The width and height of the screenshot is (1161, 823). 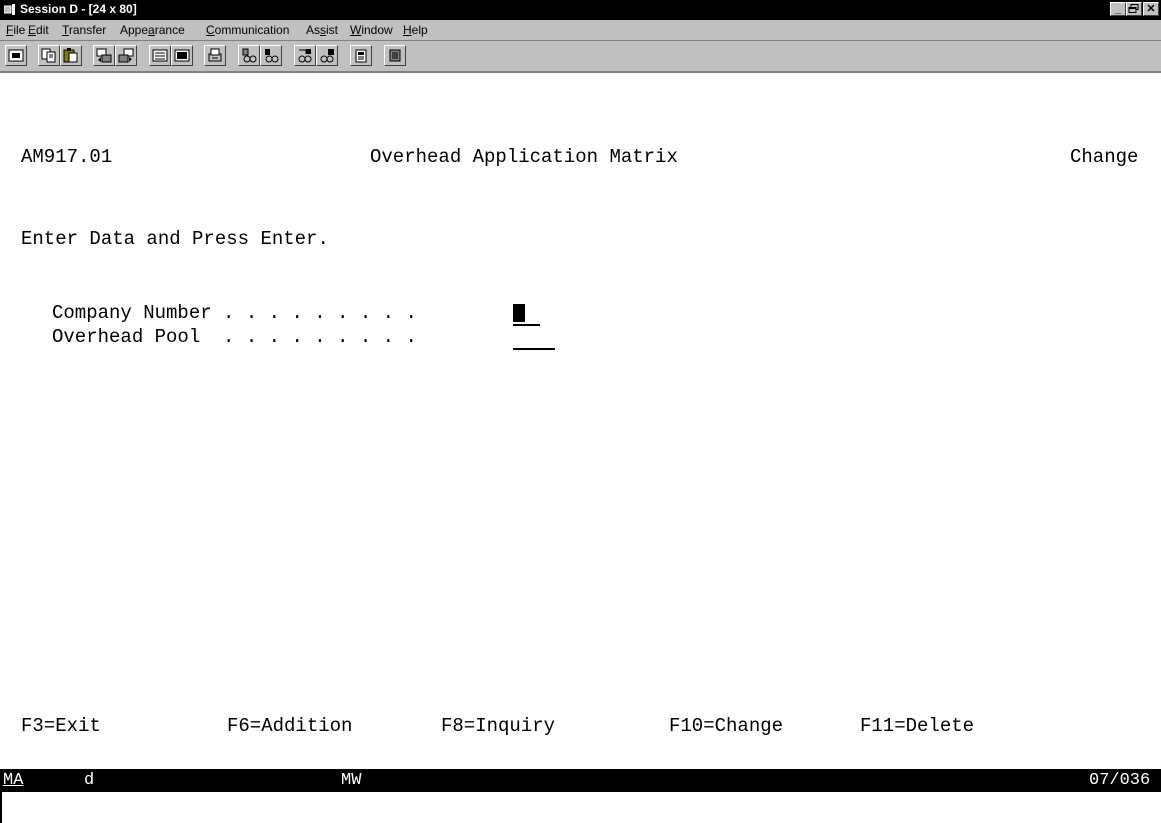 What do you see at coordinates (524, 157) in the screenshot?
I see `screen-title: Overhead Application Matrix` at bounding box center [524, 157].